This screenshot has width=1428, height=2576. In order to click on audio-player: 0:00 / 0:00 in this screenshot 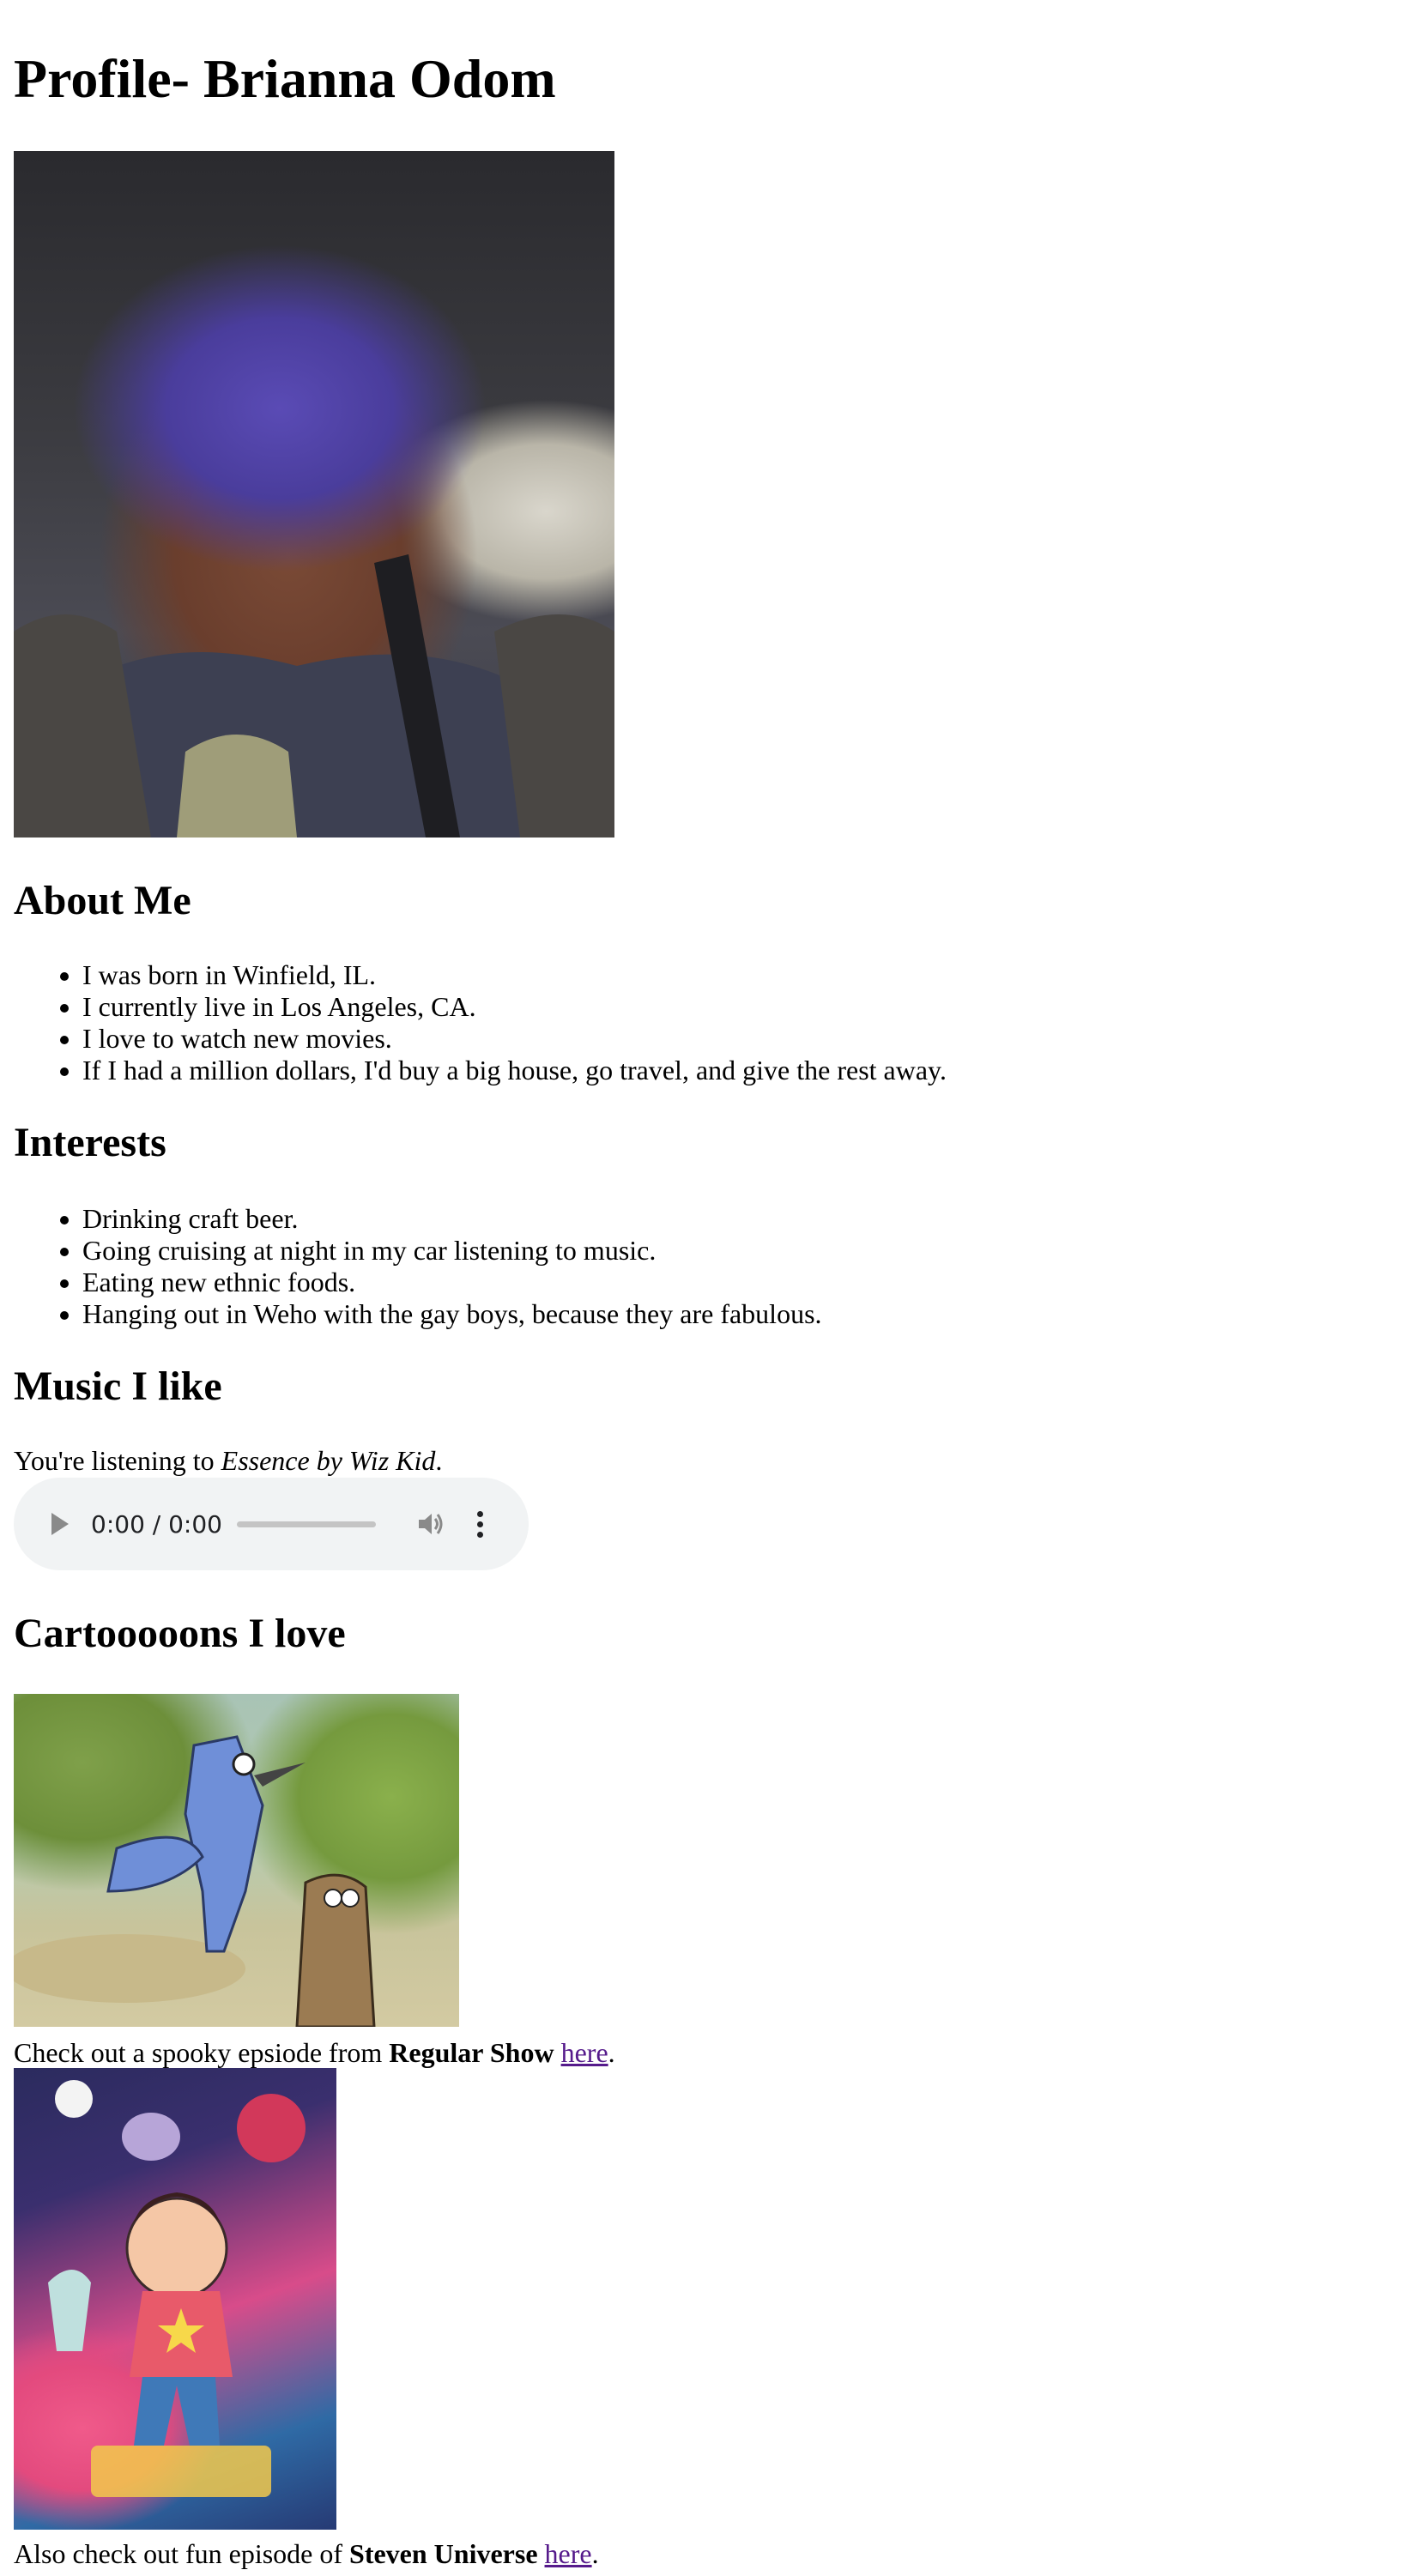, I will do `click(271, 1524)`.